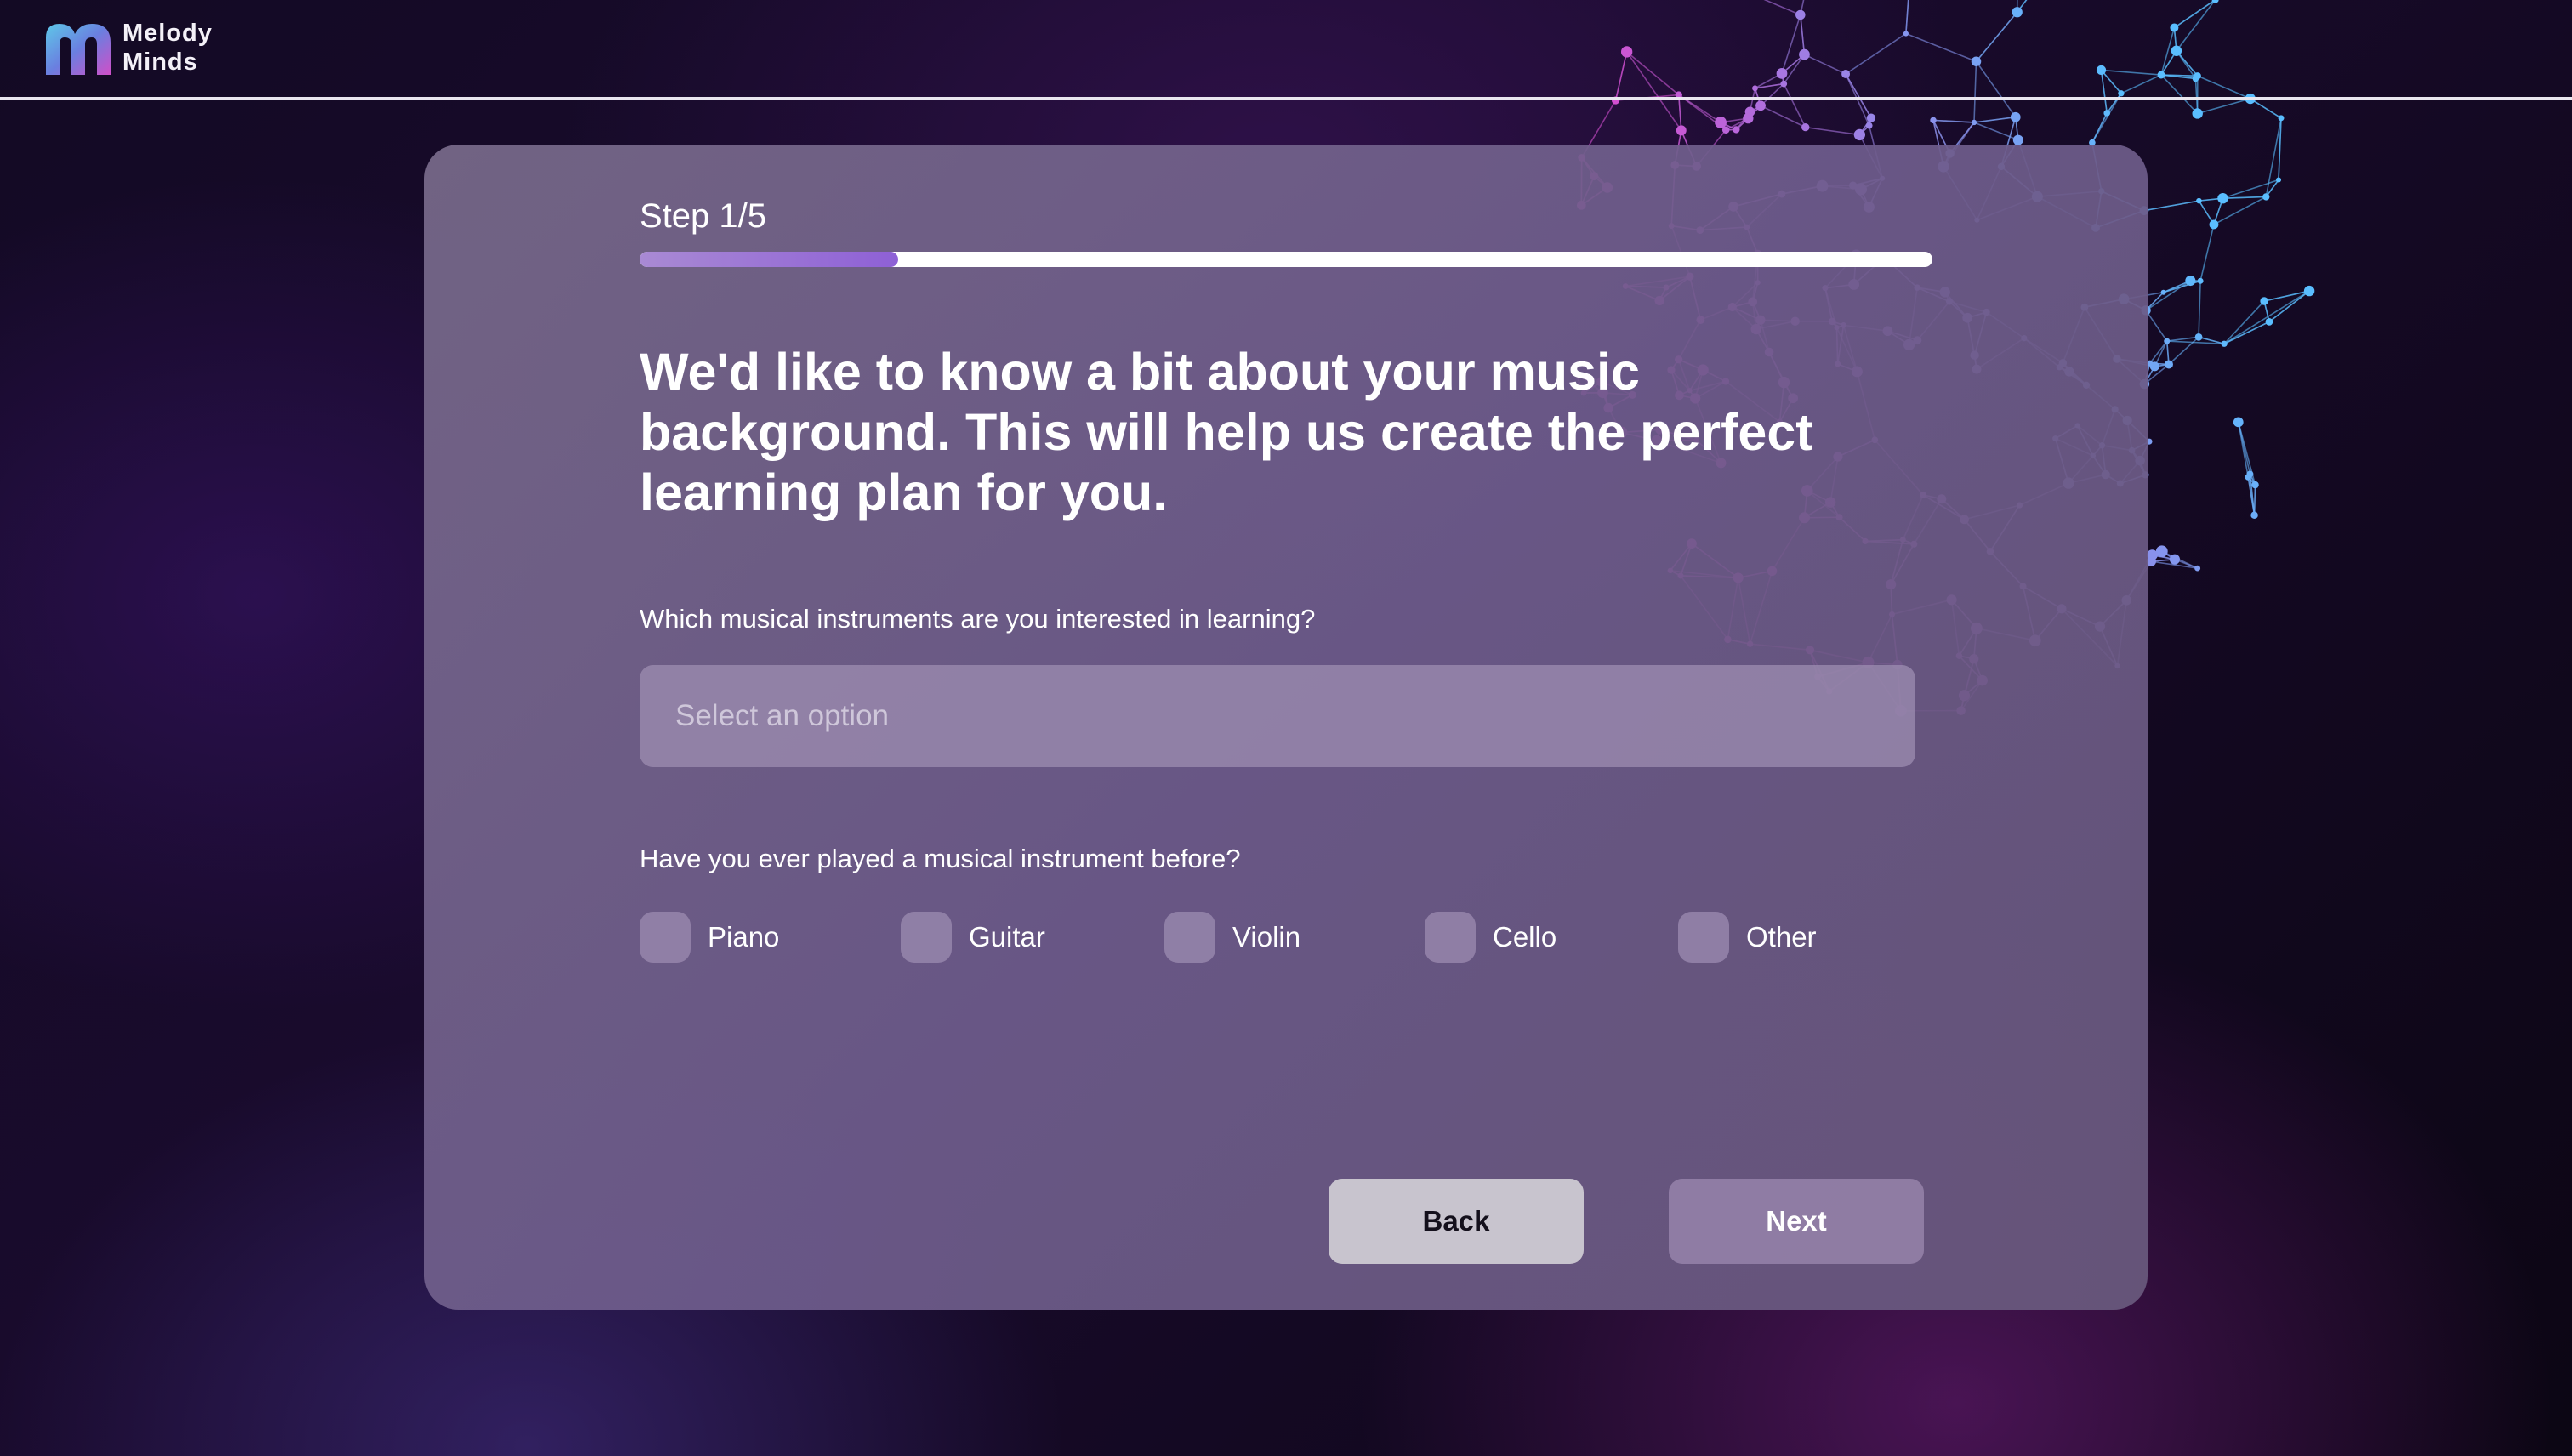 The image size is (2572, 1456). I want to click on option-label: Cello, so click(1525, 937).